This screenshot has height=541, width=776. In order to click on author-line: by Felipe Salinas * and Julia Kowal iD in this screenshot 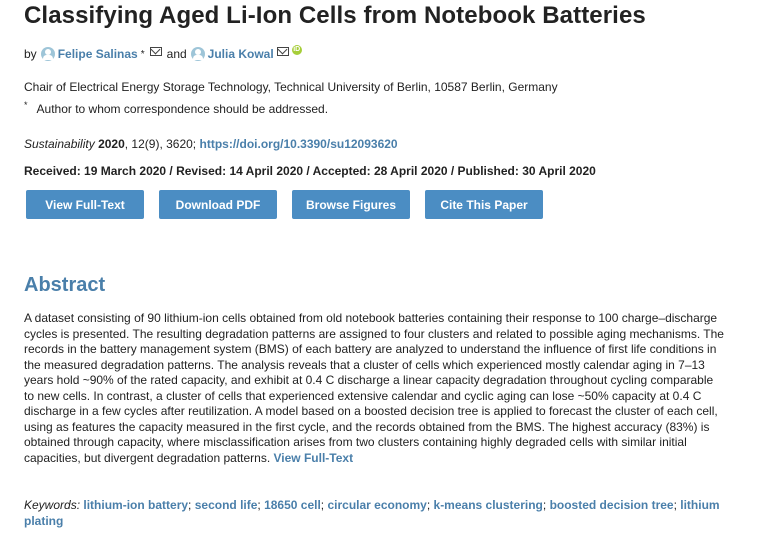, I will do `click(163, 53)`.